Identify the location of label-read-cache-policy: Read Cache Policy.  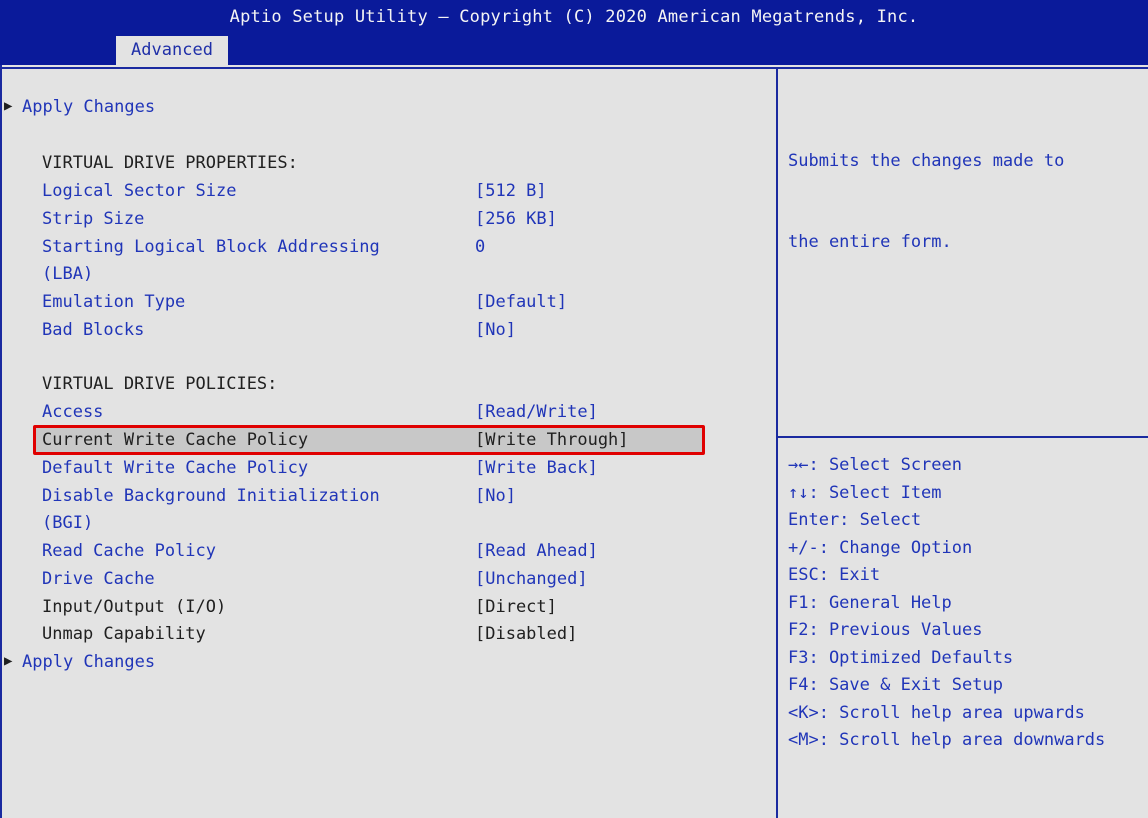
(129, 551).